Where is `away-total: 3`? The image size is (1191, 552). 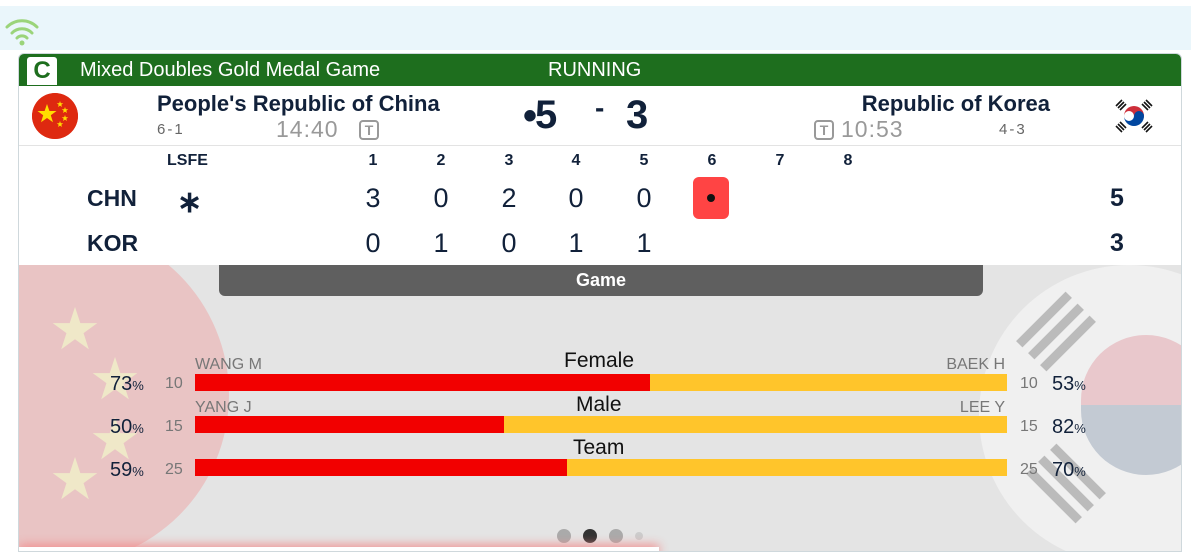 away-total: 3 is located at coordinates (1117, 243).